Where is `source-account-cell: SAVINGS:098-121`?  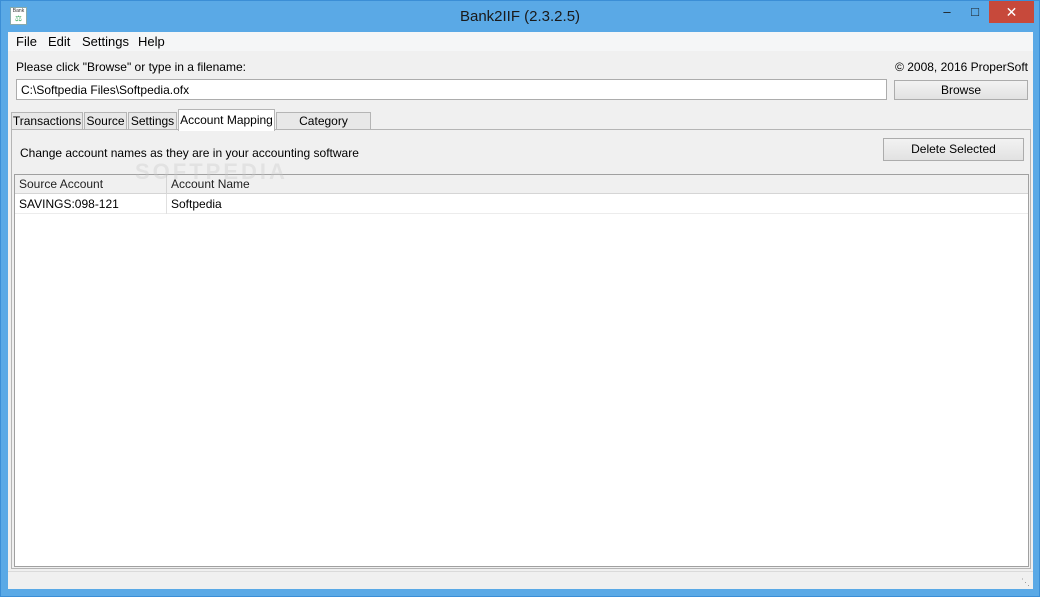
source-account-cell: SAVINGS:098-121 is located at coordinates (91, 204).